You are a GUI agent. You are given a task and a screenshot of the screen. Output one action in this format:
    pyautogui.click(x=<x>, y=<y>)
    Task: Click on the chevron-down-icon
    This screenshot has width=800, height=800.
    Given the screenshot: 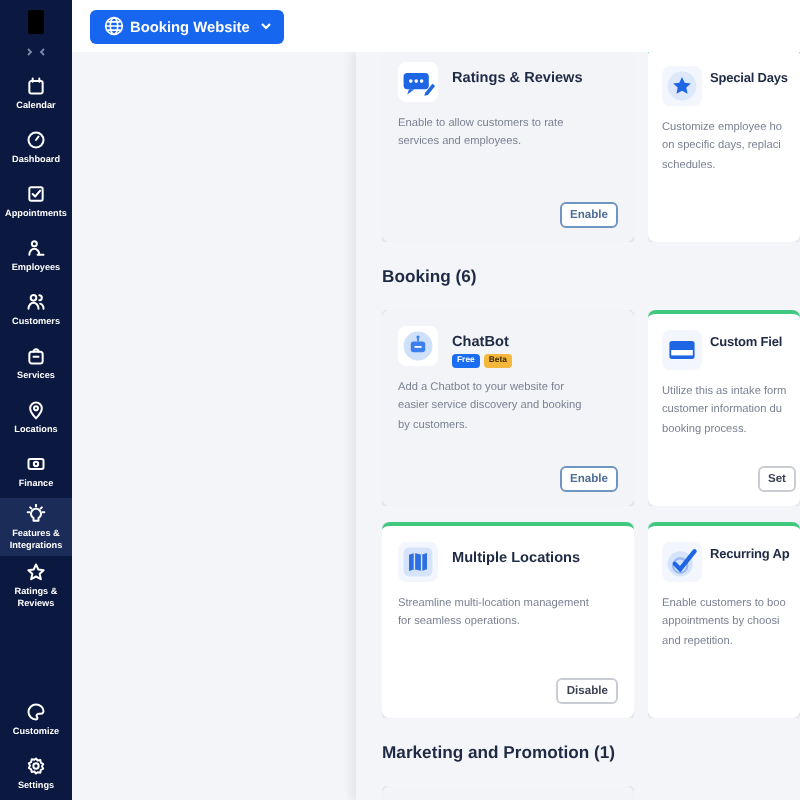 What is the action you would take?
    pyautogui.click(x=266, y=26)
    